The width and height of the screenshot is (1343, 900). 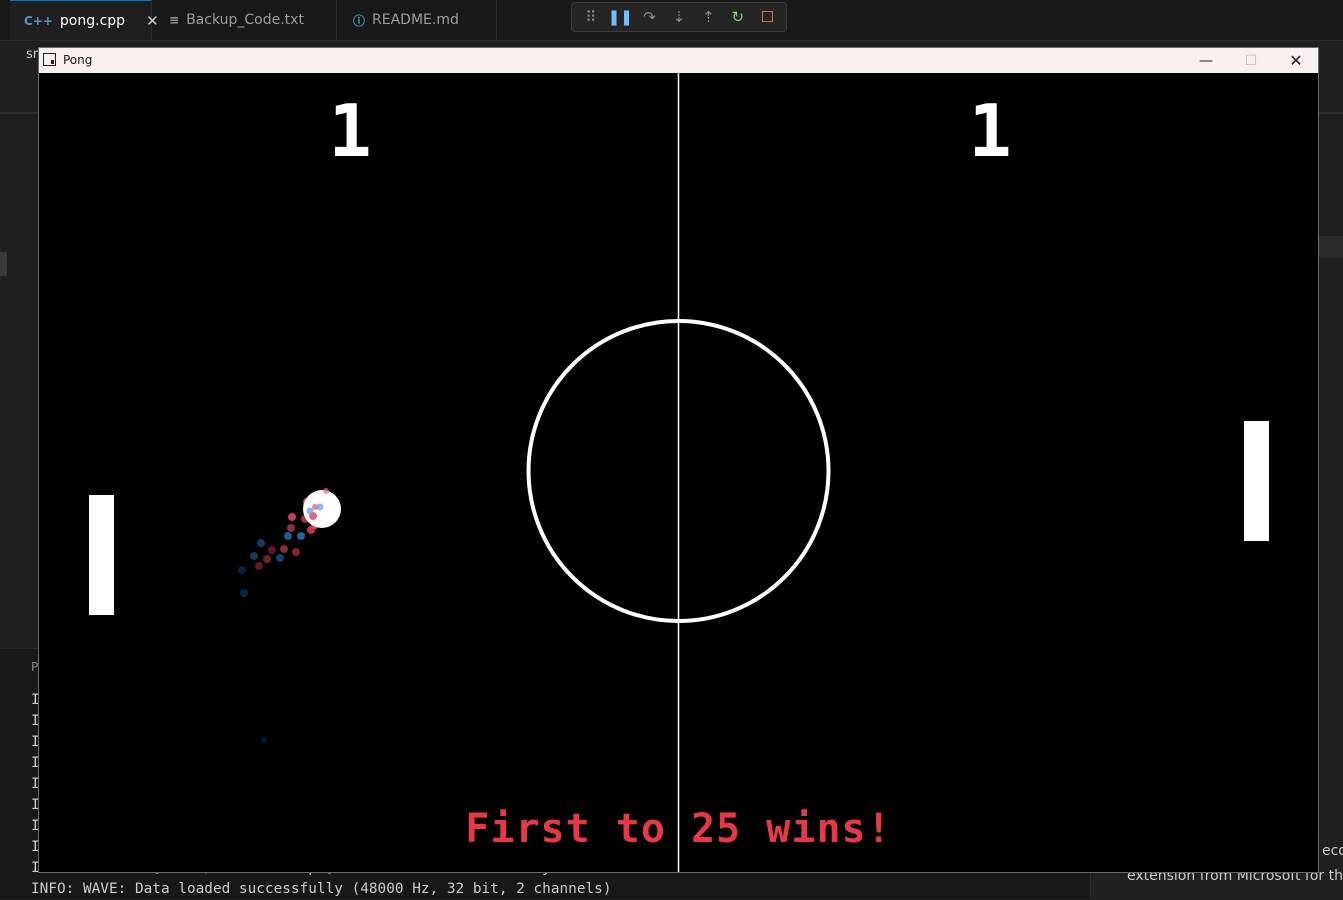 I want to click on drag-handle-icon: ⠿, so click(x=591, y=17).